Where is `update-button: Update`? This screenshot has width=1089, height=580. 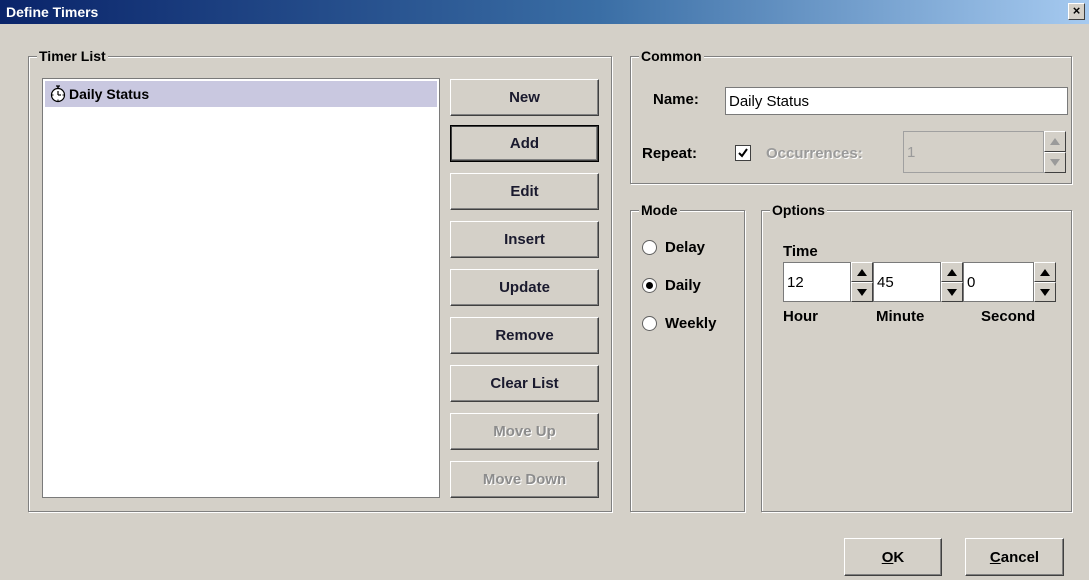 update-button: Update is located at coordinates (524, 287).